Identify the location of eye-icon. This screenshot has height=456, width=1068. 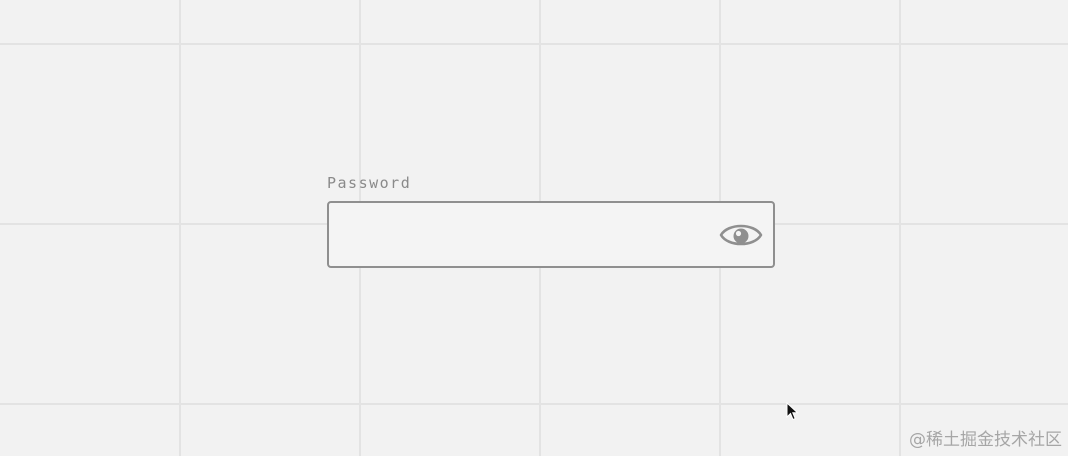
(741, 235).